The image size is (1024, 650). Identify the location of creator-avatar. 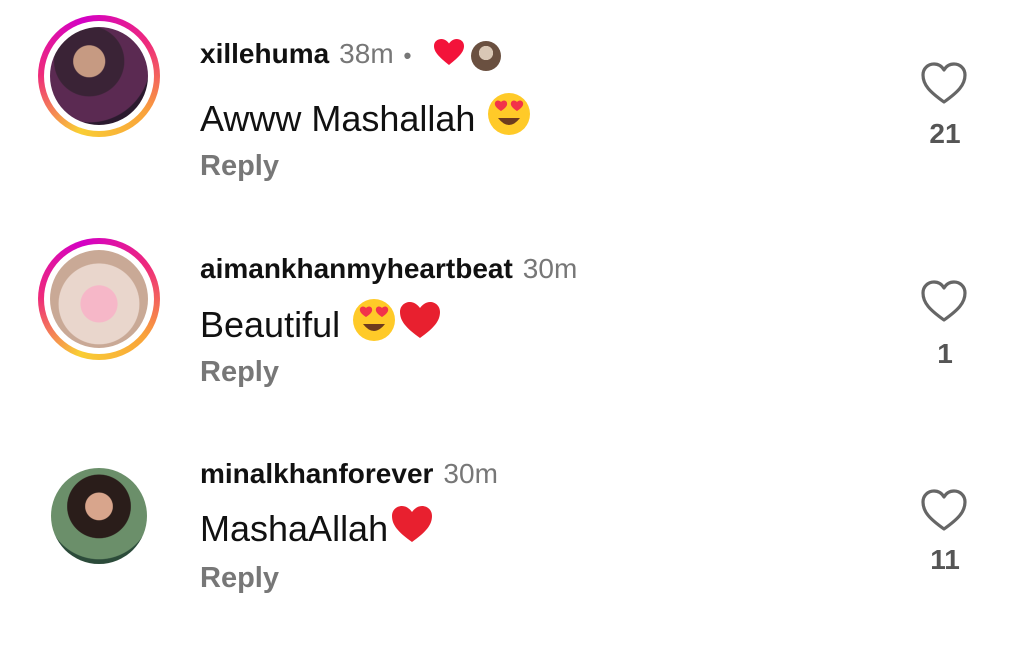
(486, 55).